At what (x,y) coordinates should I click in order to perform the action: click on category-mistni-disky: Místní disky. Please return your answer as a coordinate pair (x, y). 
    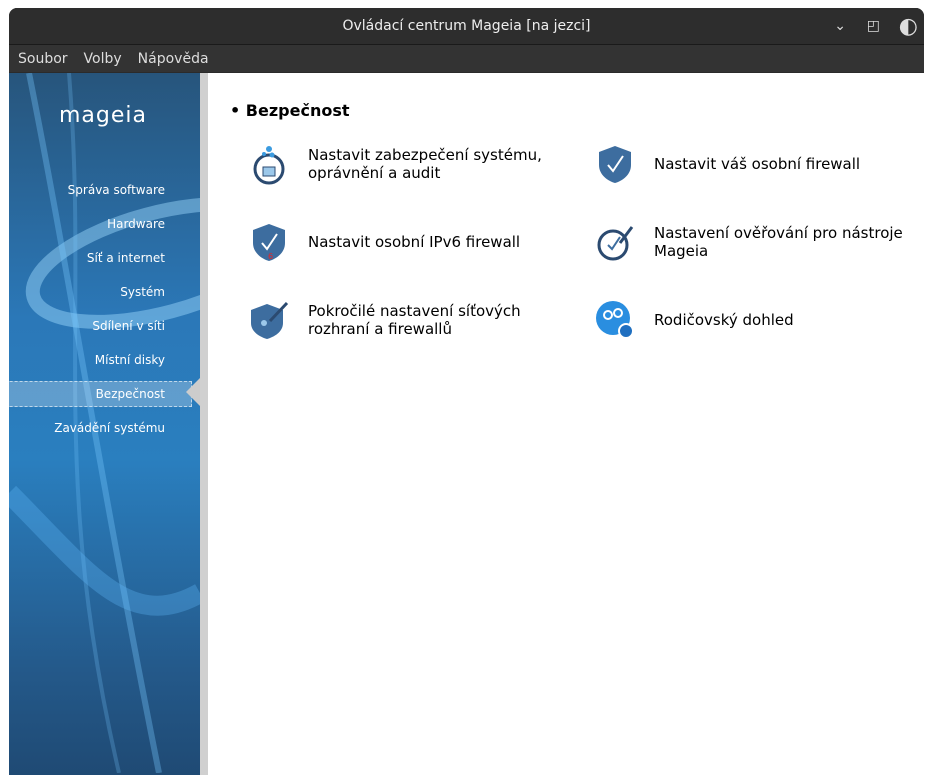
    Looking at the image, I should click on (109, 360).